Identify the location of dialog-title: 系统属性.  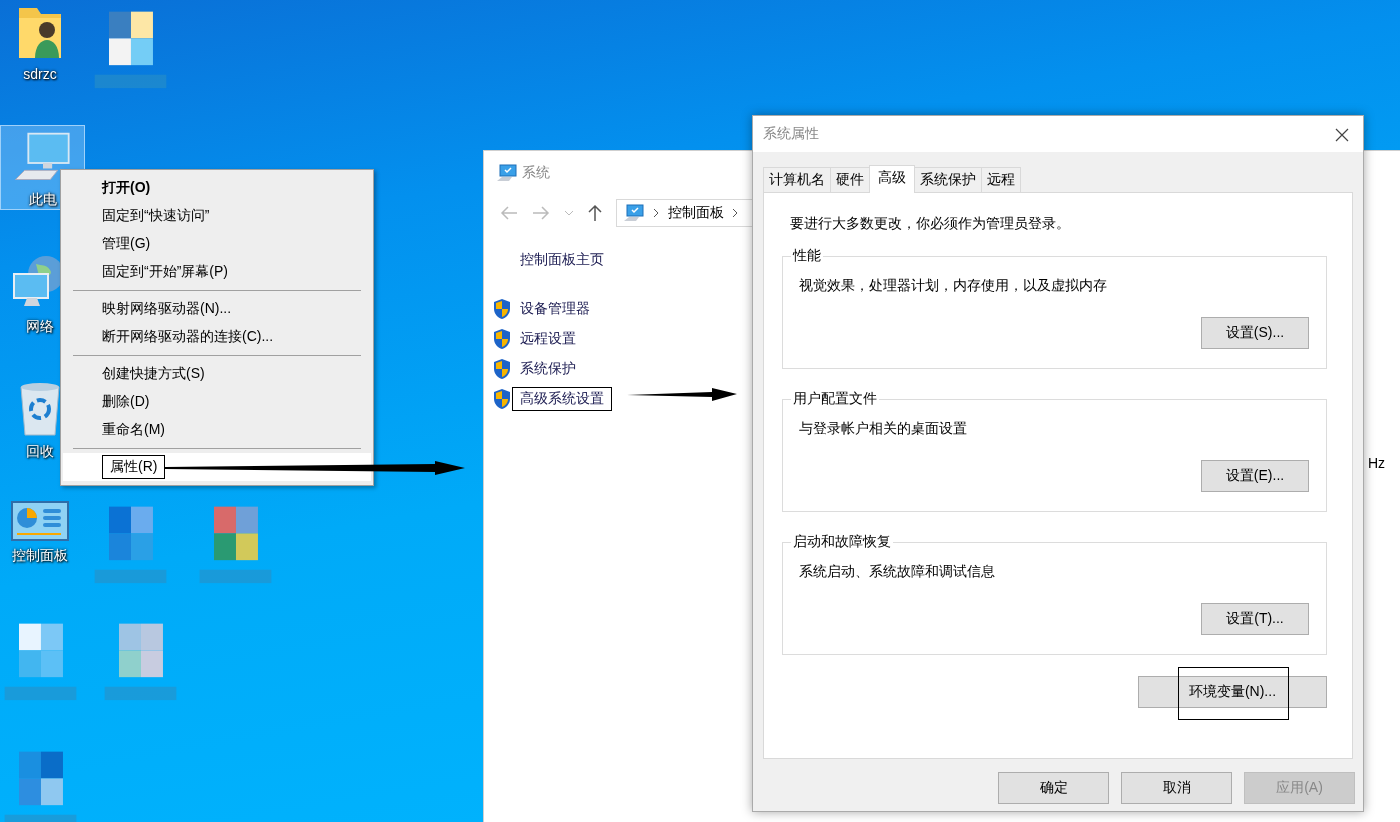
(791, 134).